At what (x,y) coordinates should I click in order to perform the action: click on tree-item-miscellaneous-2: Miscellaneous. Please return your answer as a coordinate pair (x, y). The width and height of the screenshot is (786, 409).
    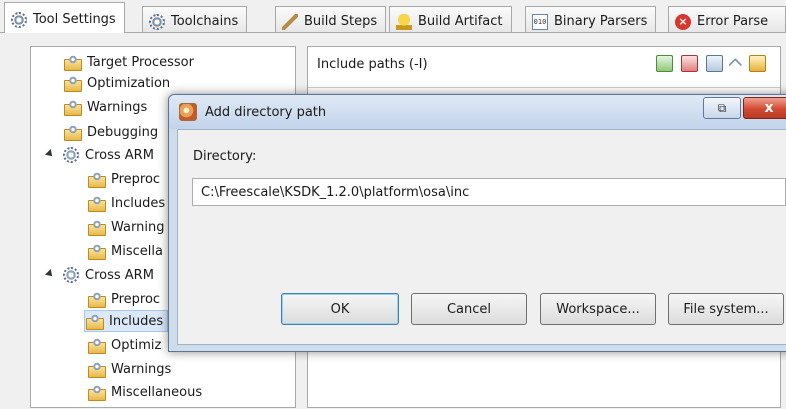
    Looking at the image, I should click on (144, 392).